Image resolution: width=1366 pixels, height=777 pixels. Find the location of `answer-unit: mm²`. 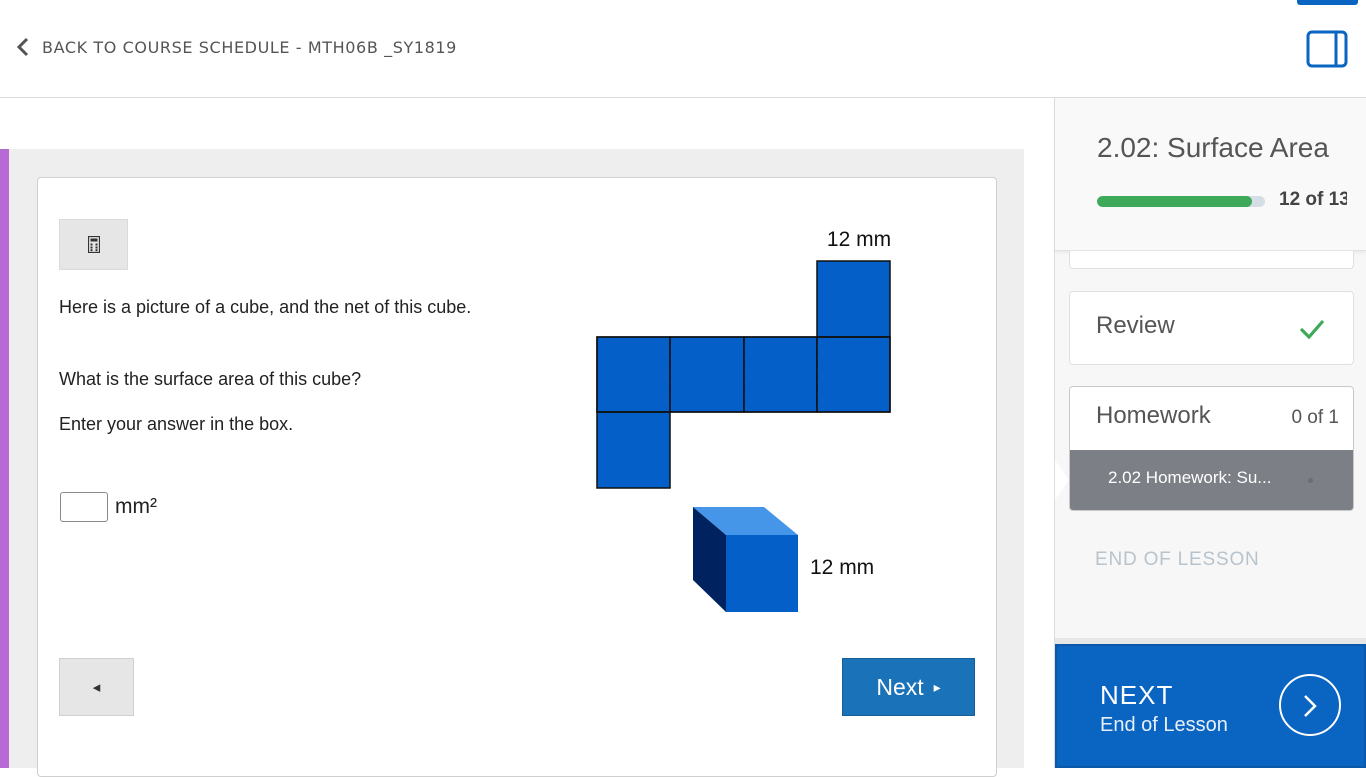

answer-unit: mm² is located at coordinates (136, 506).